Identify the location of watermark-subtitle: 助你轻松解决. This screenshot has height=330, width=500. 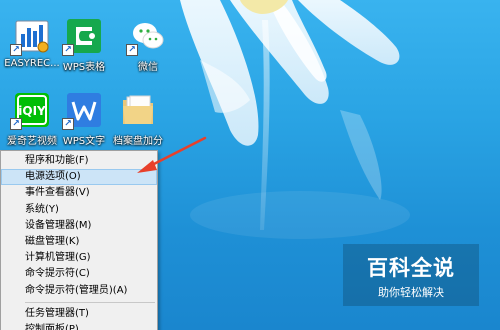
(411, 292).